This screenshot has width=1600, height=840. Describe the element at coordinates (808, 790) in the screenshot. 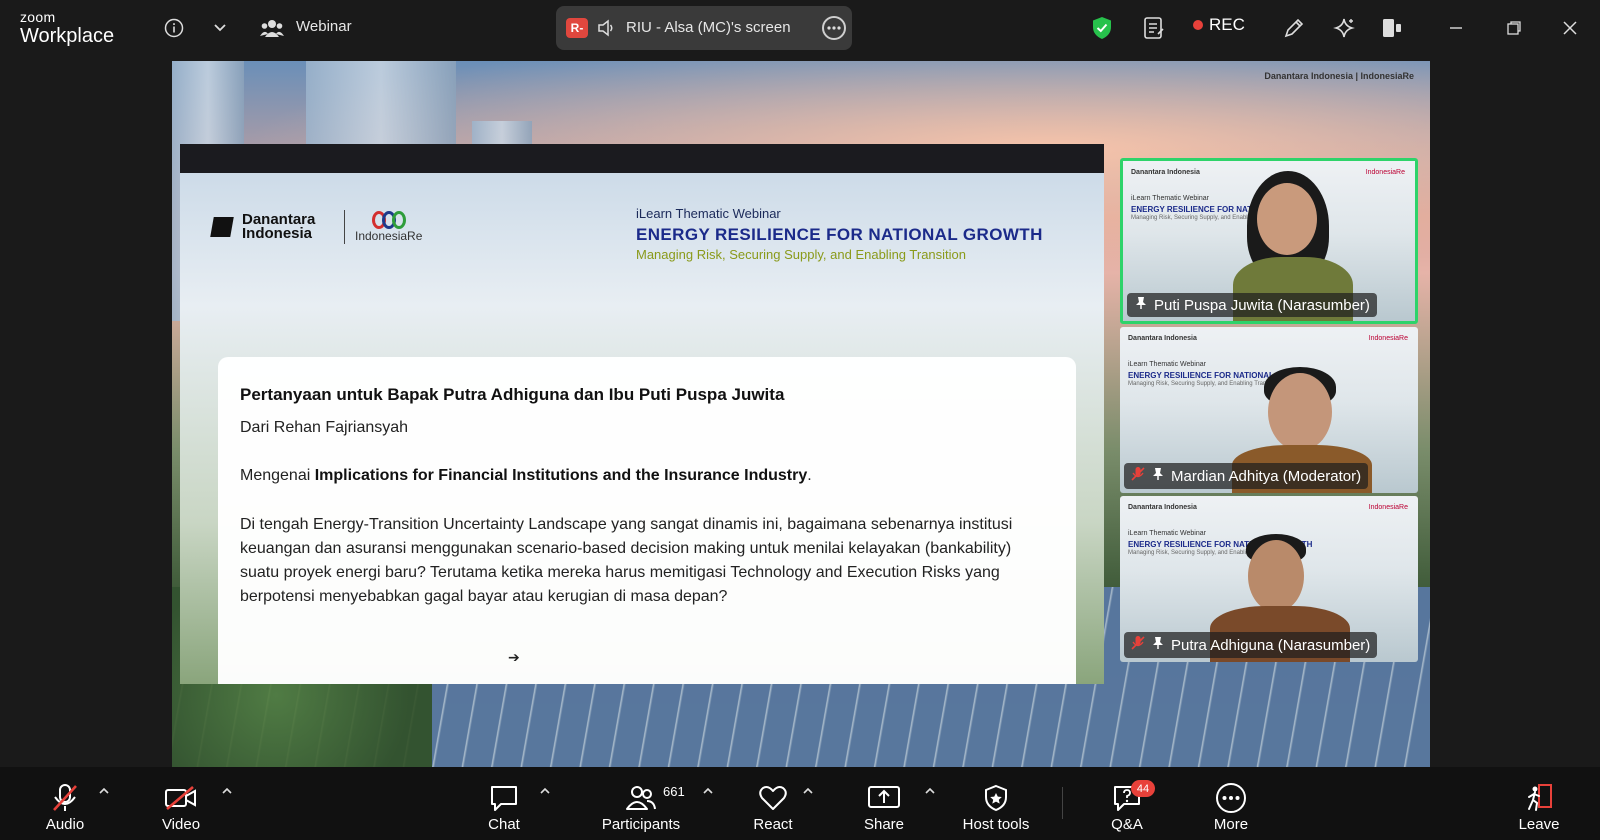

I see `react-options-caret-icon` at that location.